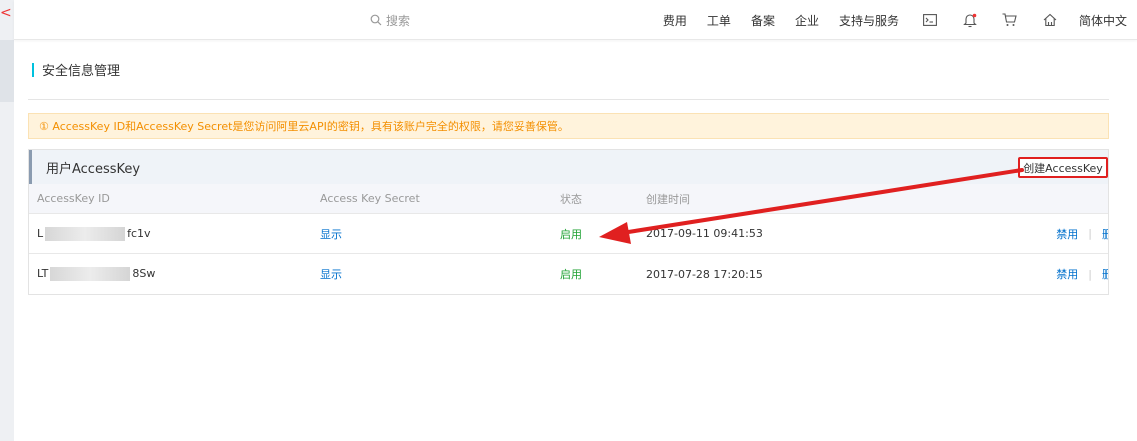 The image size is (1137, 441). What do you see at coordinates (704, 274) in the screenshot?
I see `created-time: 2017-07-28 17:20:15` at bounding box center [704, 274].